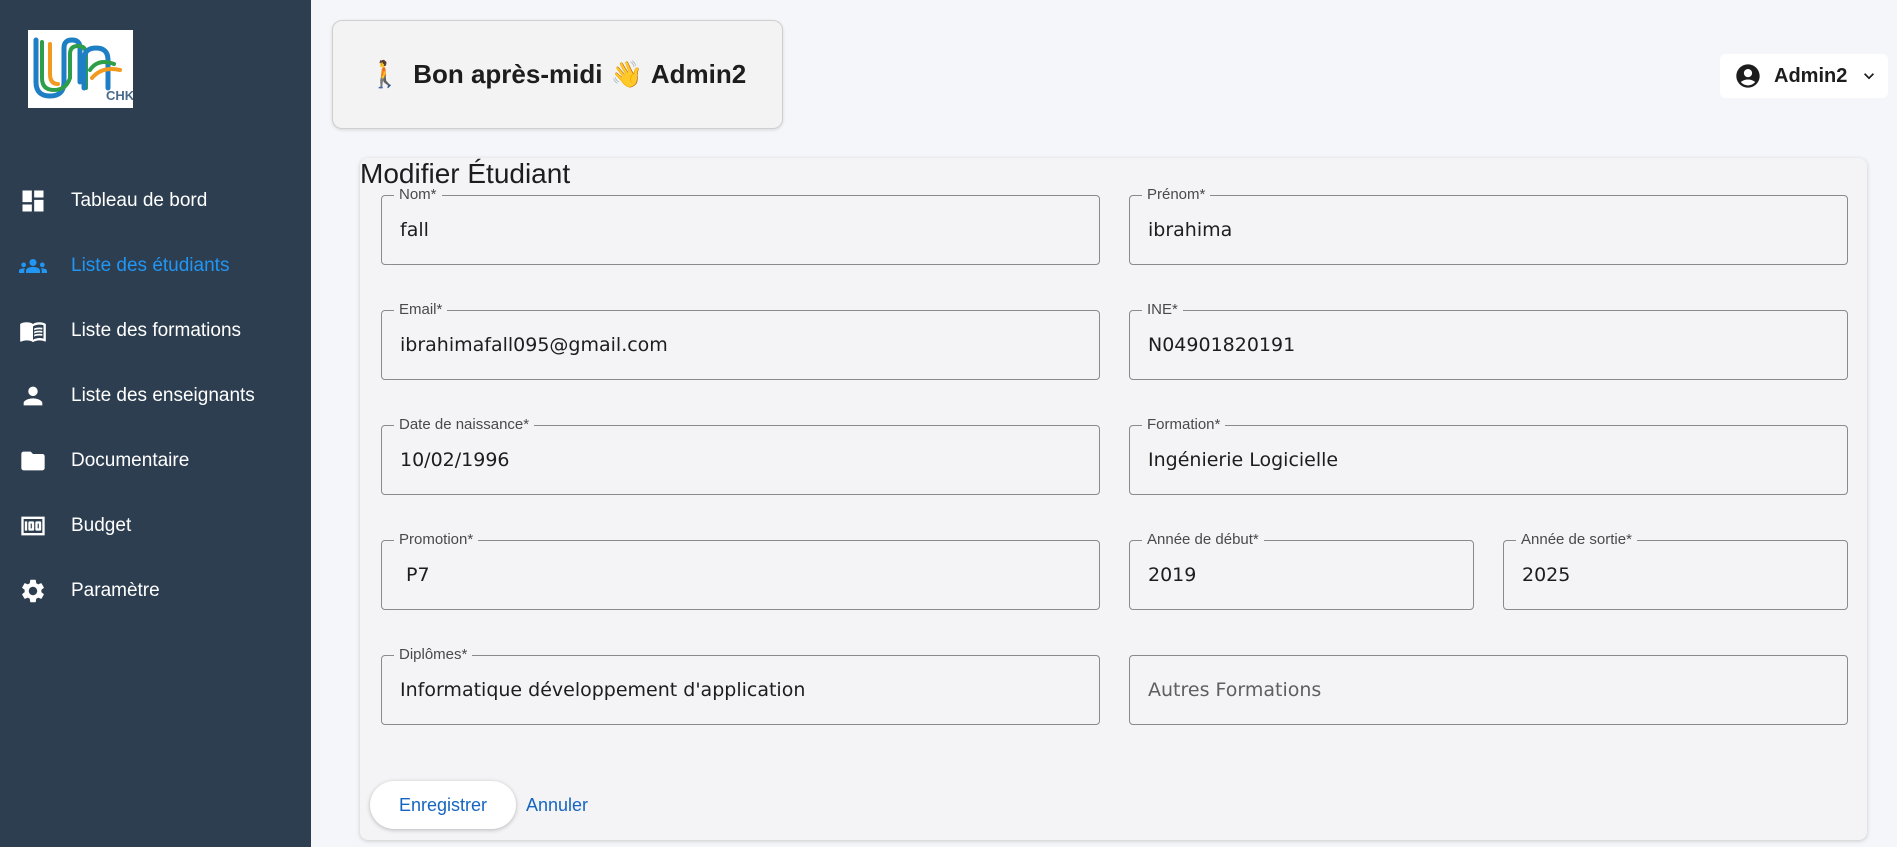 This screenshot has height=847, width=1897. Describe the element at coordinates (150, 265) in the screenshot. I see `sidebar-item-label: Liste des étudiants` at that location.